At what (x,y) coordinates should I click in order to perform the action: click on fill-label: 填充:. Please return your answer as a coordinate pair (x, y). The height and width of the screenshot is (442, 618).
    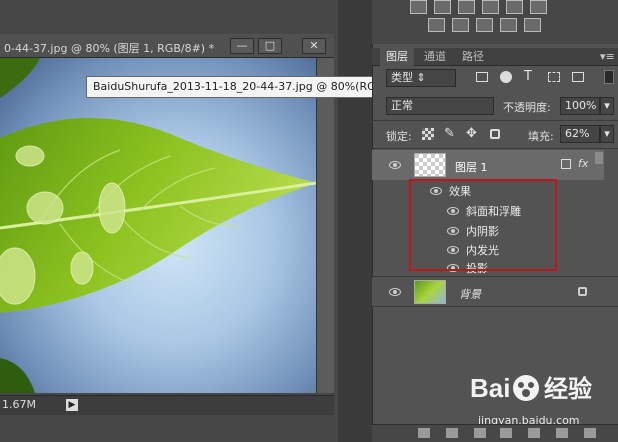
    Looking at the image, I should click on (541, 136).